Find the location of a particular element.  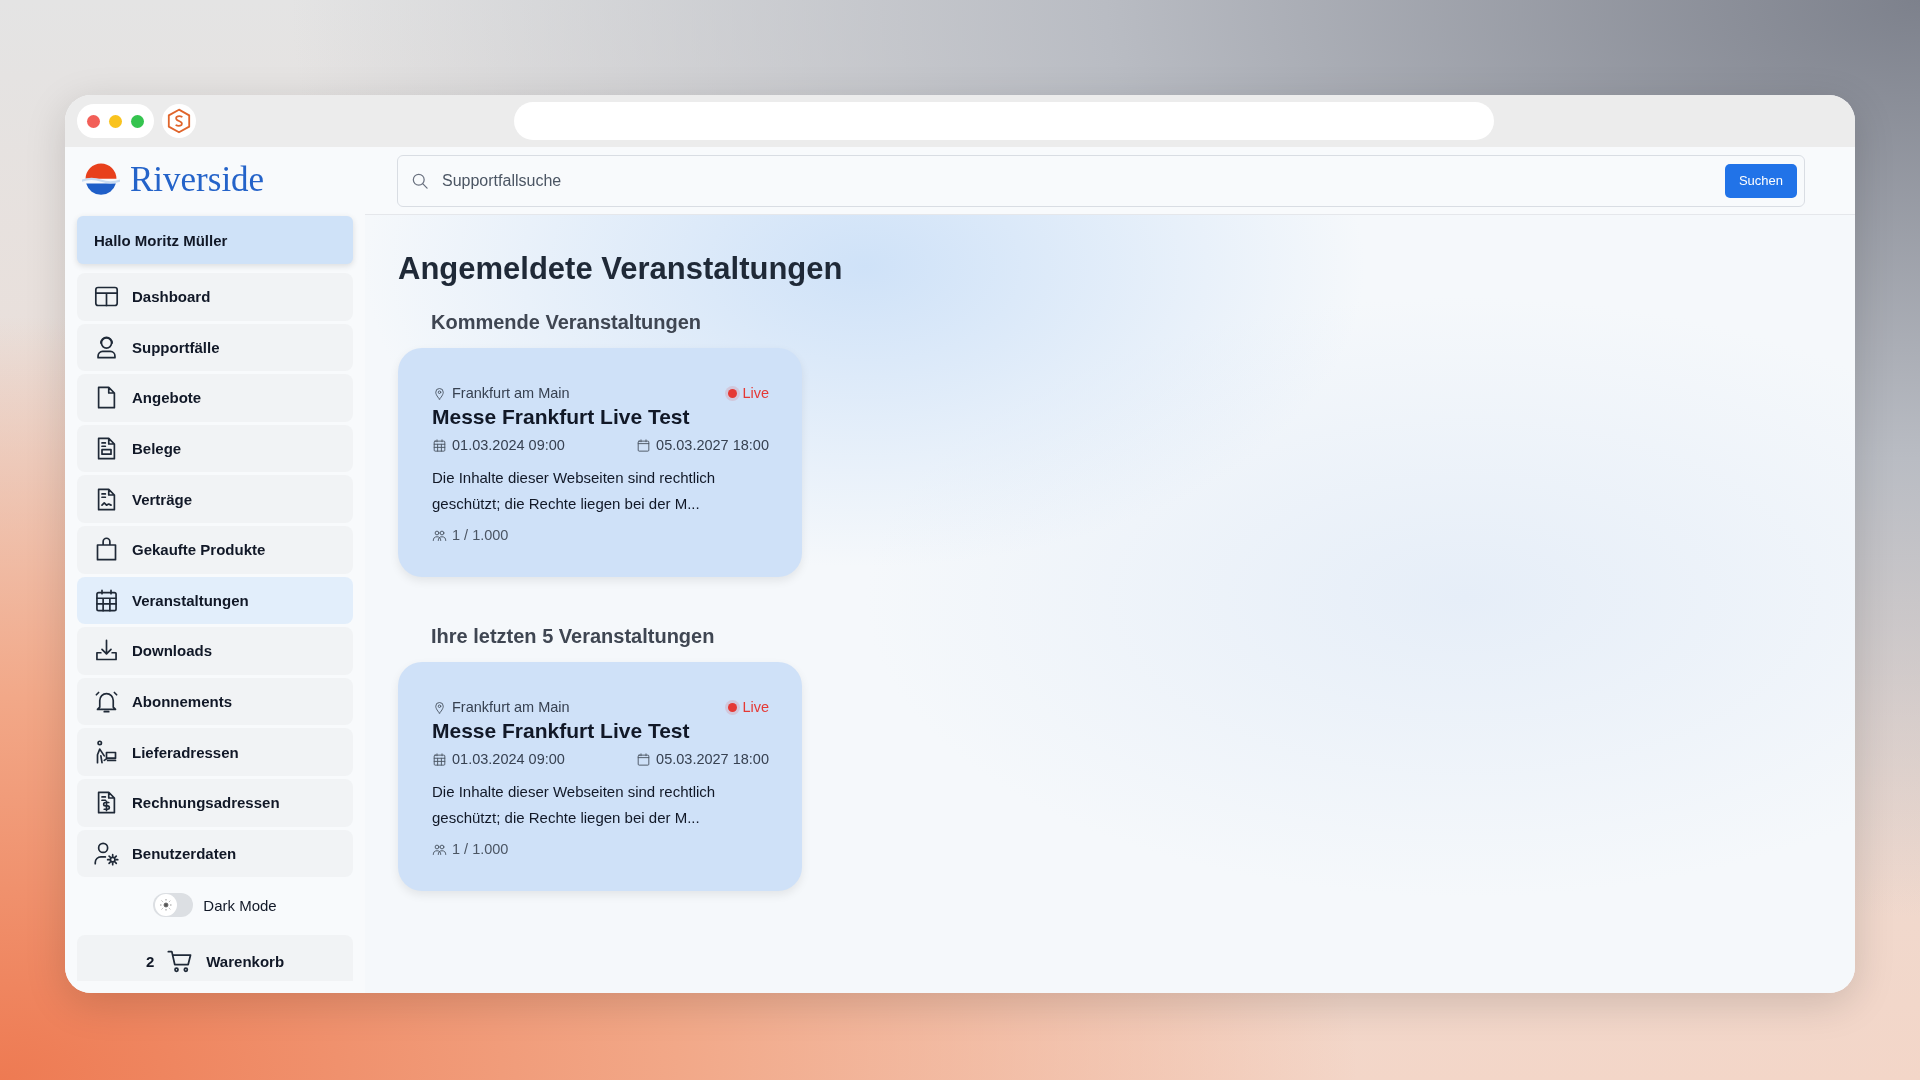

greeting-banner: Hallo Moritz Müller is located at coordinates (215, 240).